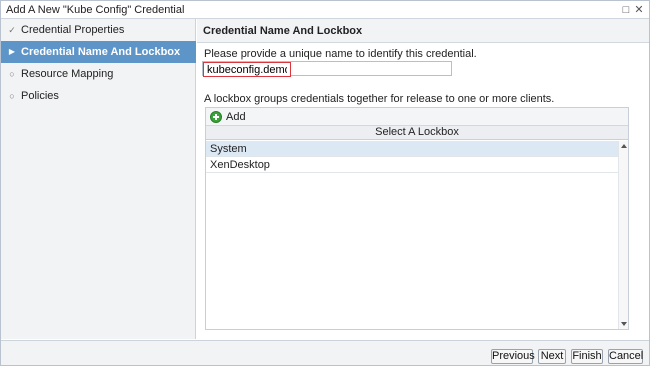 This screenshot has width=650, height=366. I want to click on grid-scrollbar, so click(623, 235).